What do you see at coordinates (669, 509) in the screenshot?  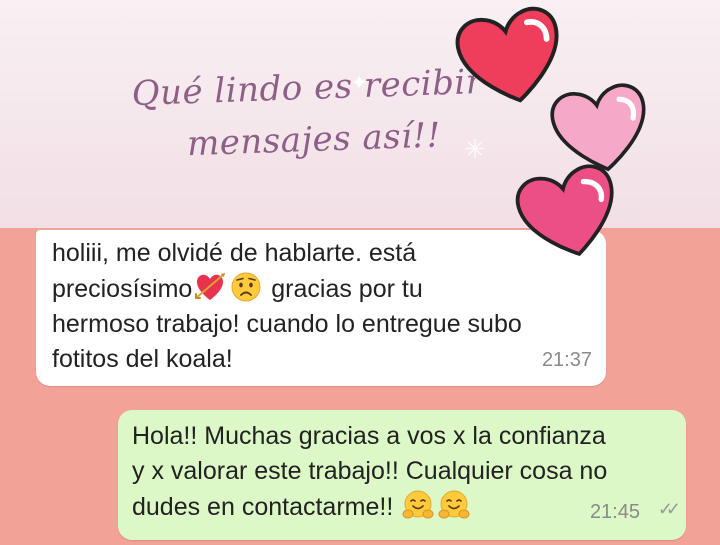 I see `read-double-check-icon: ✓✓` at bounding box center [669, 509].